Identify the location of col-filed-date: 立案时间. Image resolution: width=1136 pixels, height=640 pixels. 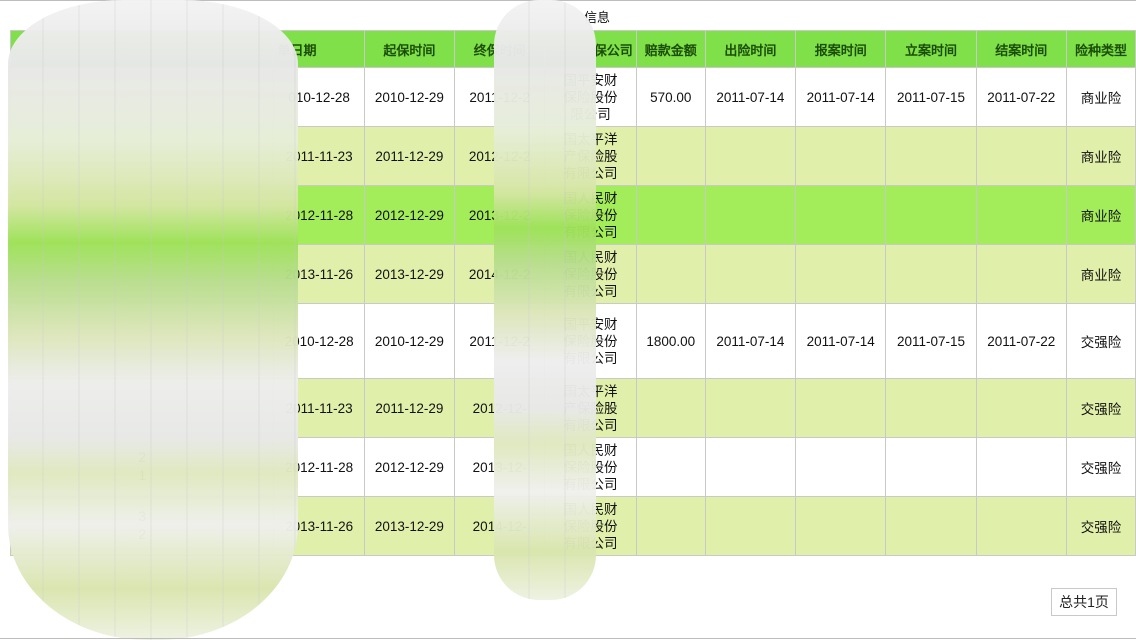
(931, 49).